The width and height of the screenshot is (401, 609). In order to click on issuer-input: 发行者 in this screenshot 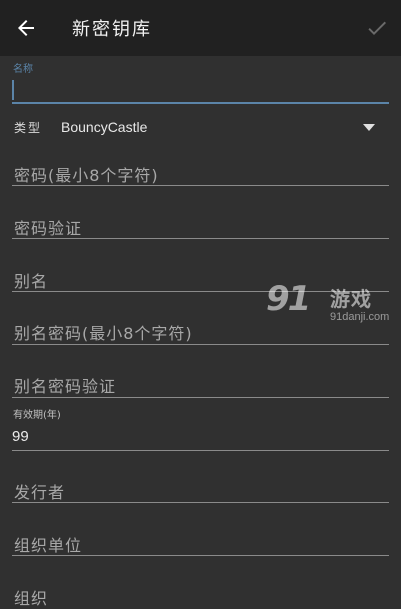, I will do `click(39, 491)`.